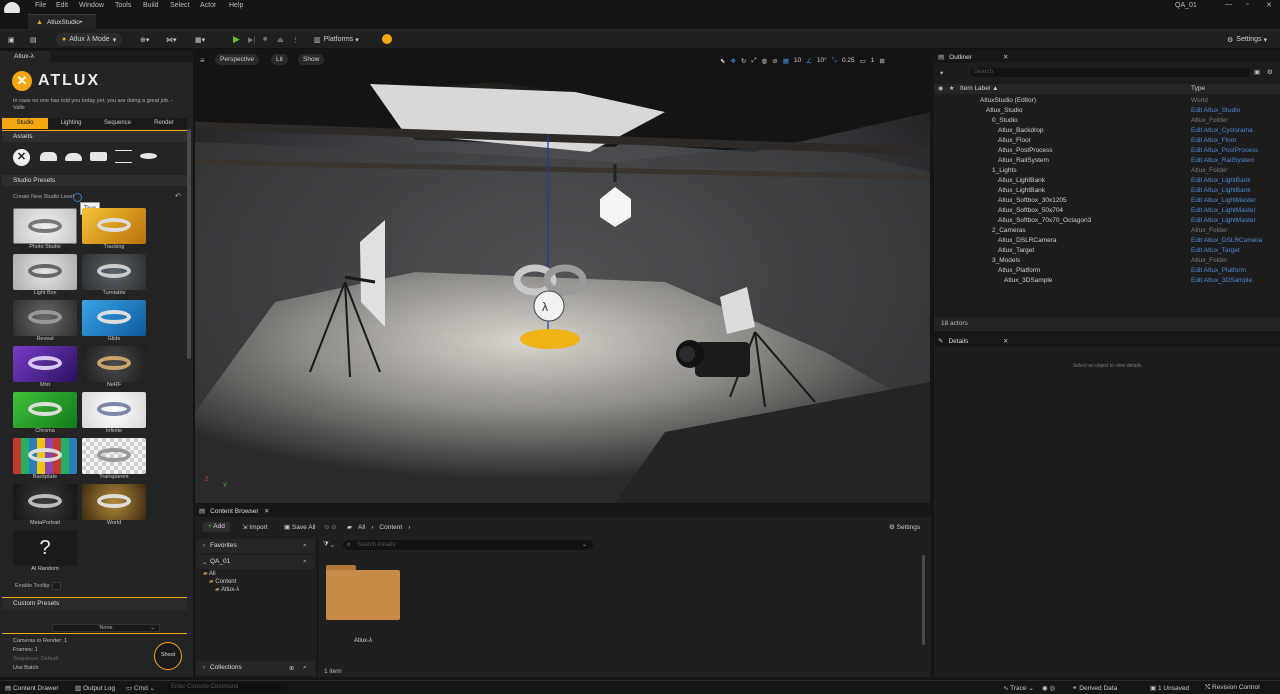  Describe the element at coordinates (73, 157) in the screenshot. I see `dome-asset-icon` at that location.